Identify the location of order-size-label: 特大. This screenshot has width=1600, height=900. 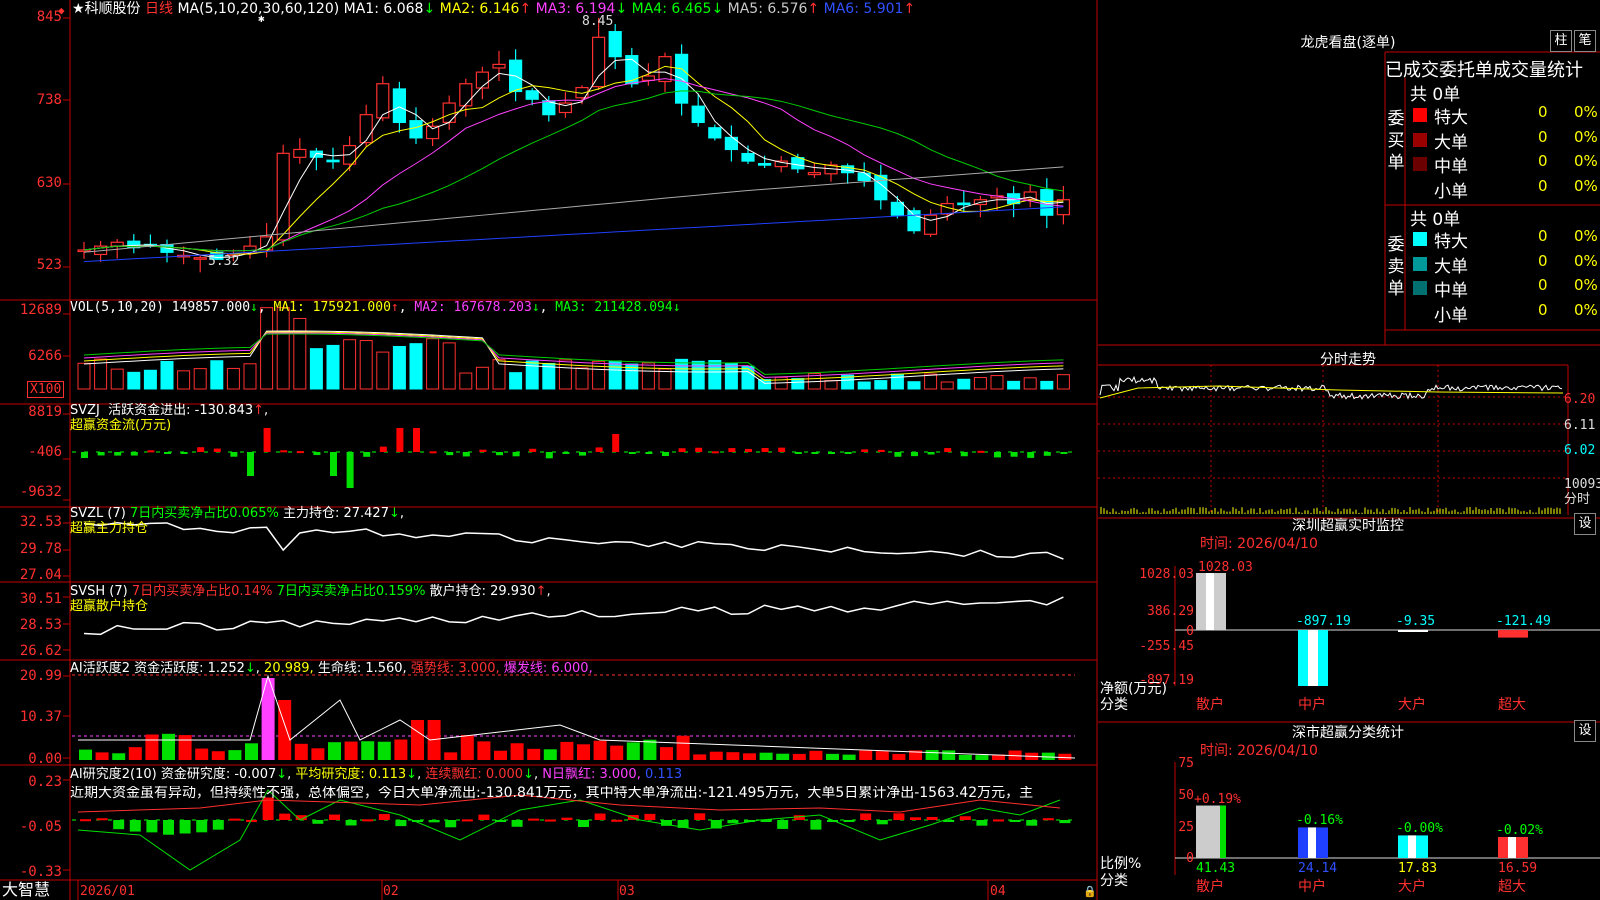
(1451, 242).